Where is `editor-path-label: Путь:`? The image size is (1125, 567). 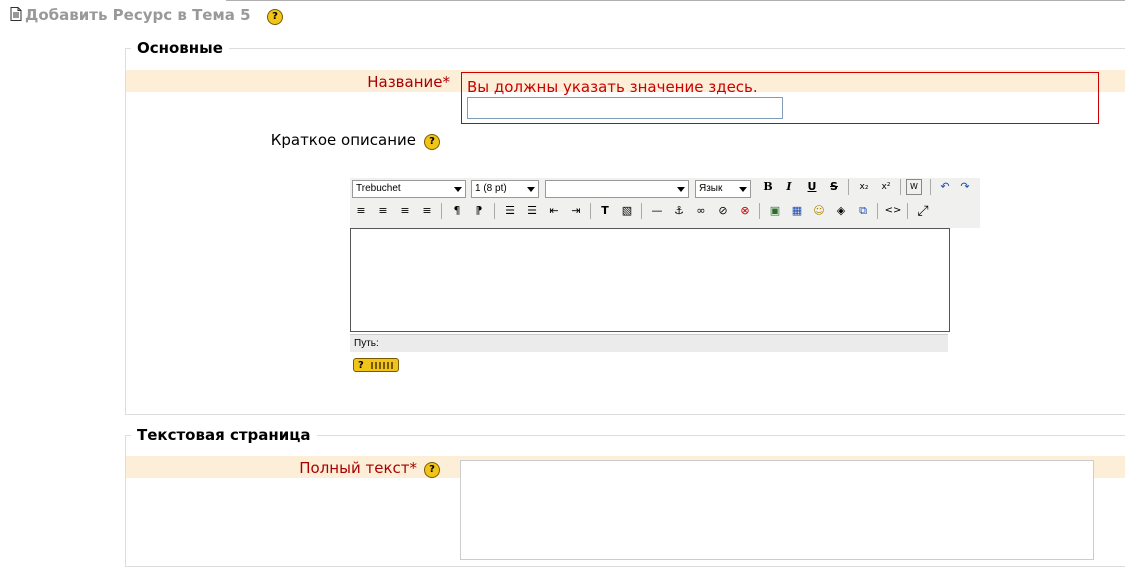
editor-path-label: Путь: is located at coordinates (366, 343).